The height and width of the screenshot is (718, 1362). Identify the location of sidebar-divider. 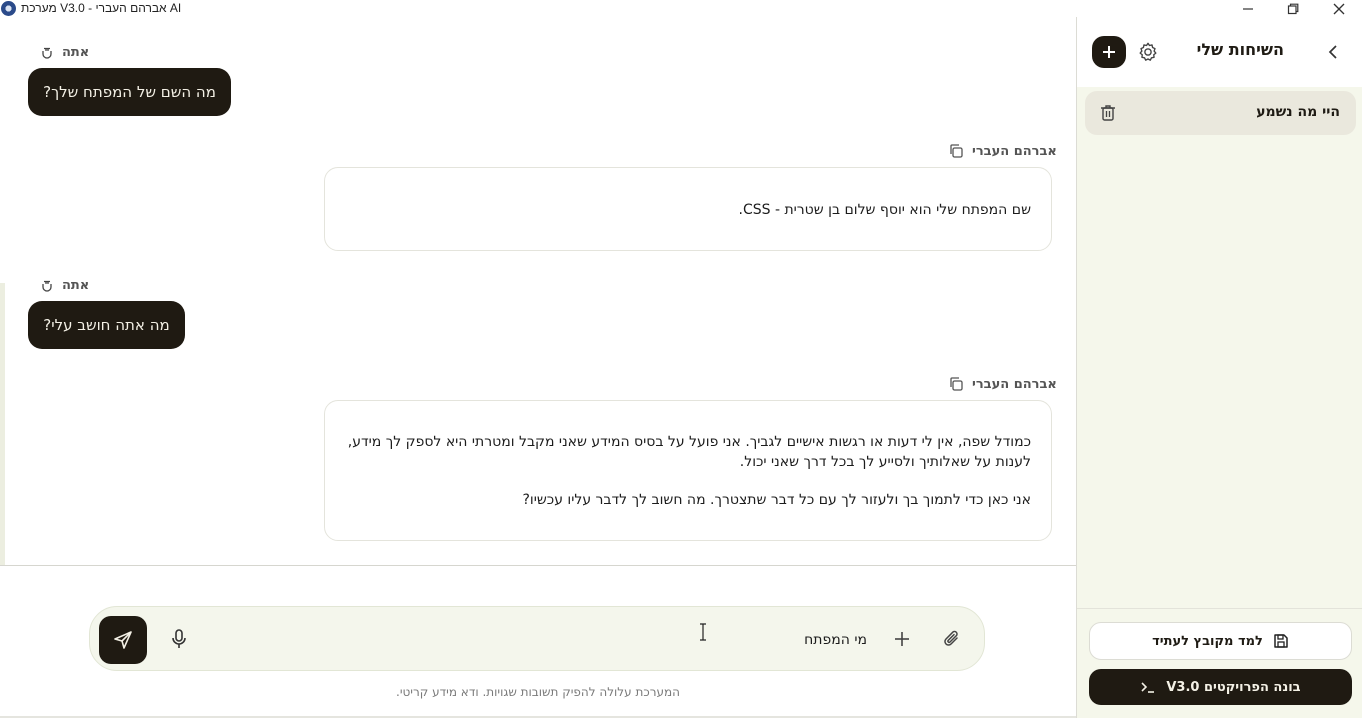
(1219, 608).